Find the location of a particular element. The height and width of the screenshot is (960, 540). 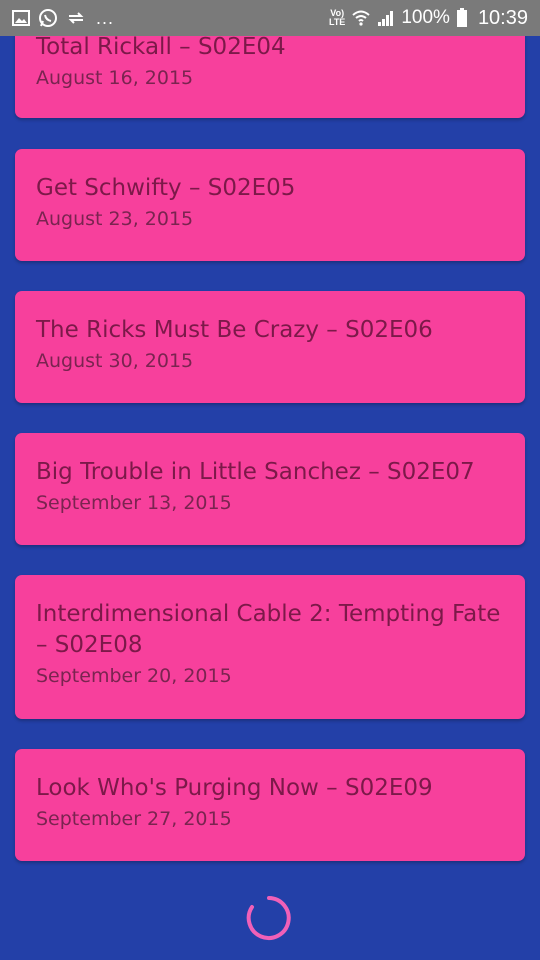

sync-icon is located at coordinates (76, 18).